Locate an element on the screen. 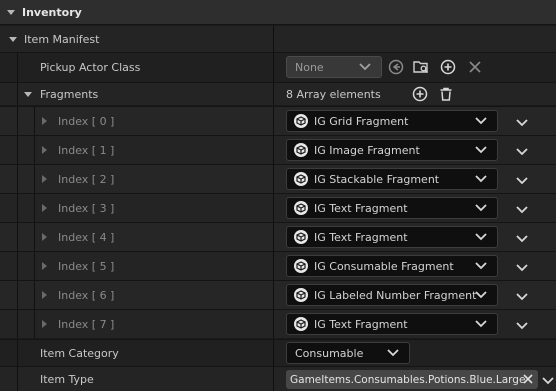  fragment-value-cell: IG Image Fragment is located at coordinates (415, 150).